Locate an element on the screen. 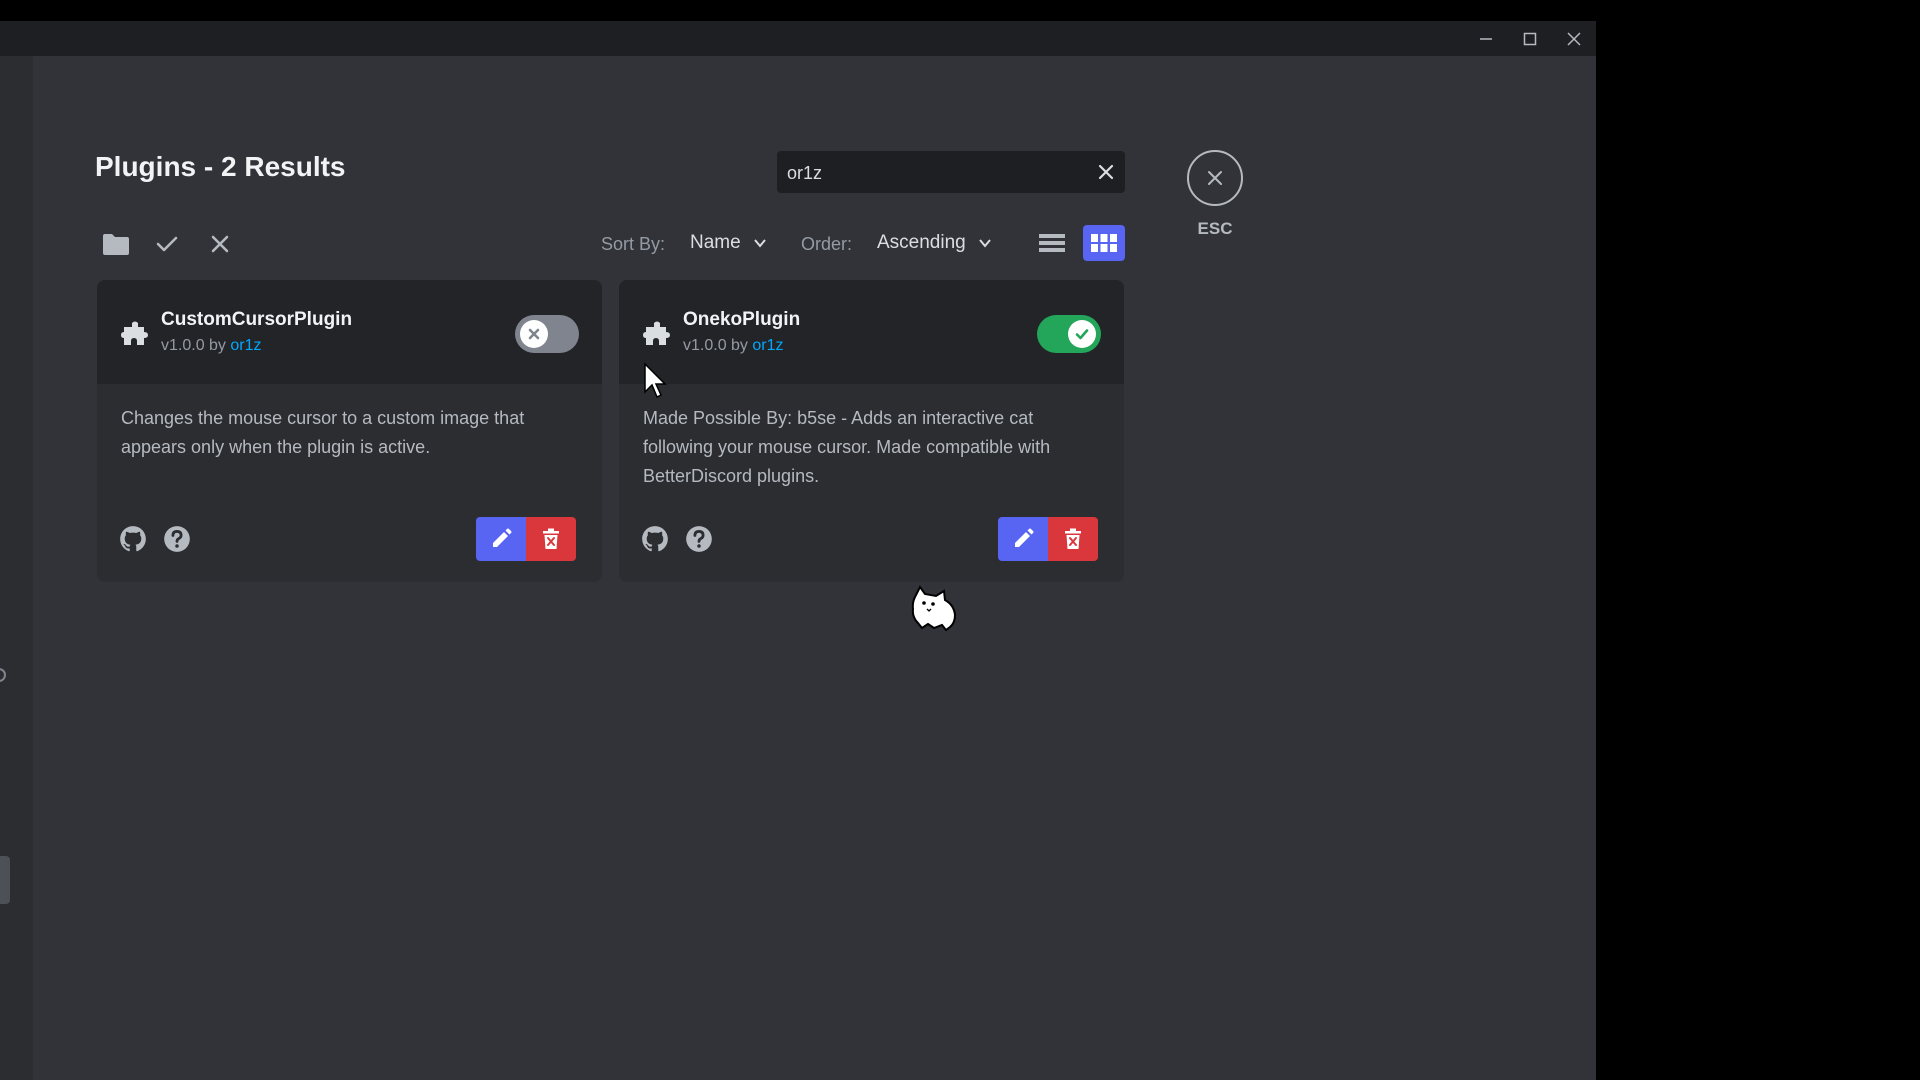  toggle-on-knob is located at coordinates (1082, 334).